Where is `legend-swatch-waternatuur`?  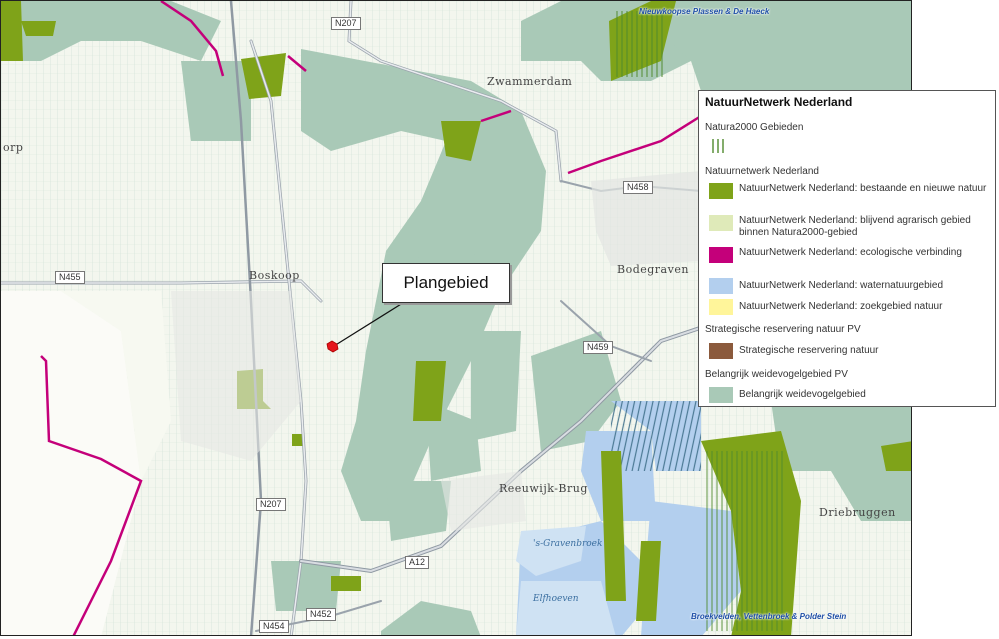 legend-swatch-waternatuur is located at coordinates (721, 286).